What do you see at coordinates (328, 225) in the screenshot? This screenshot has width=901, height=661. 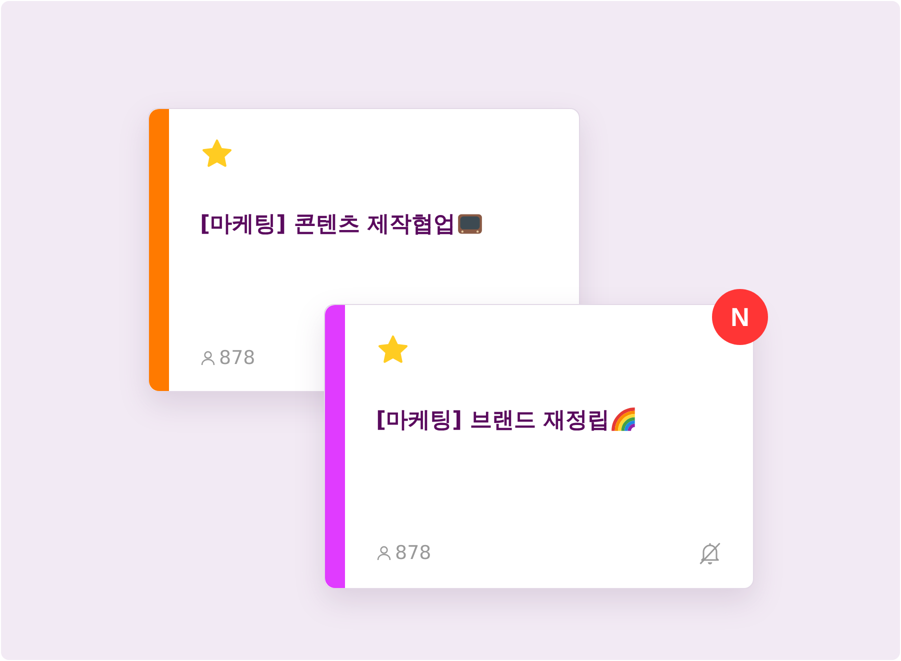 I see `card-title: [마케팅] 콘텐츠 제작협업` at bounding box center [328, 225].